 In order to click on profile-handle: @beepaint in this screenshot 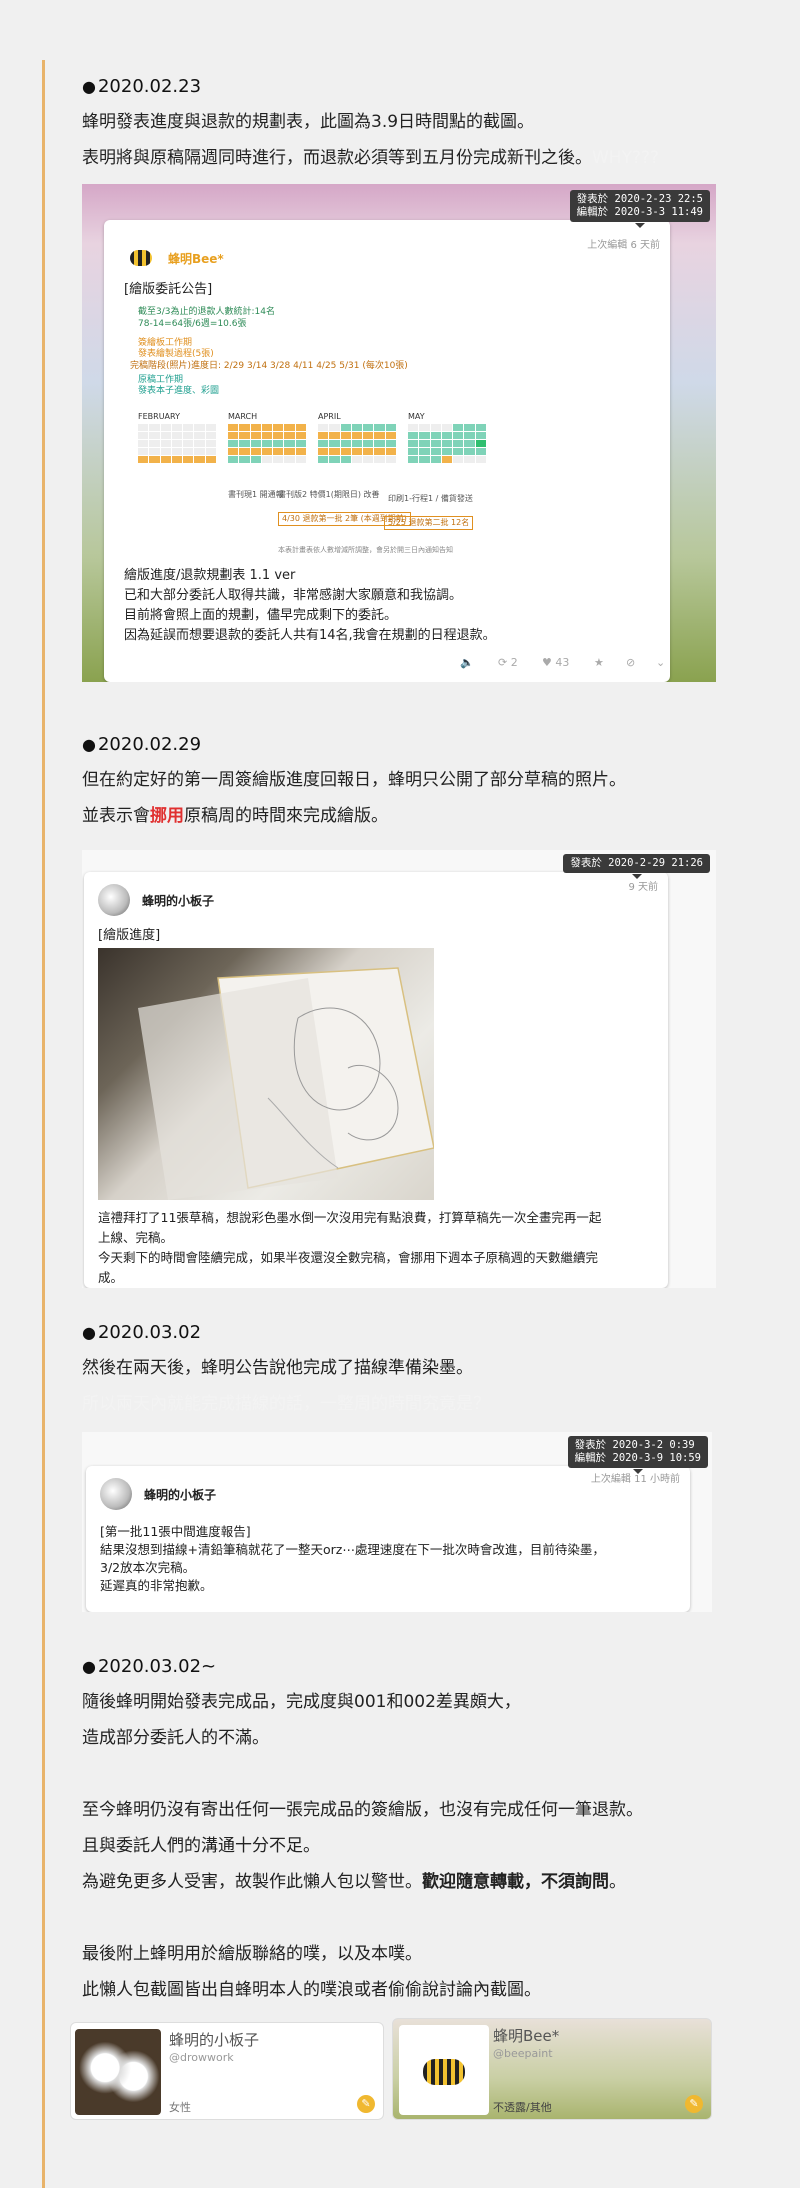, I will do `click(523, 2053)`.